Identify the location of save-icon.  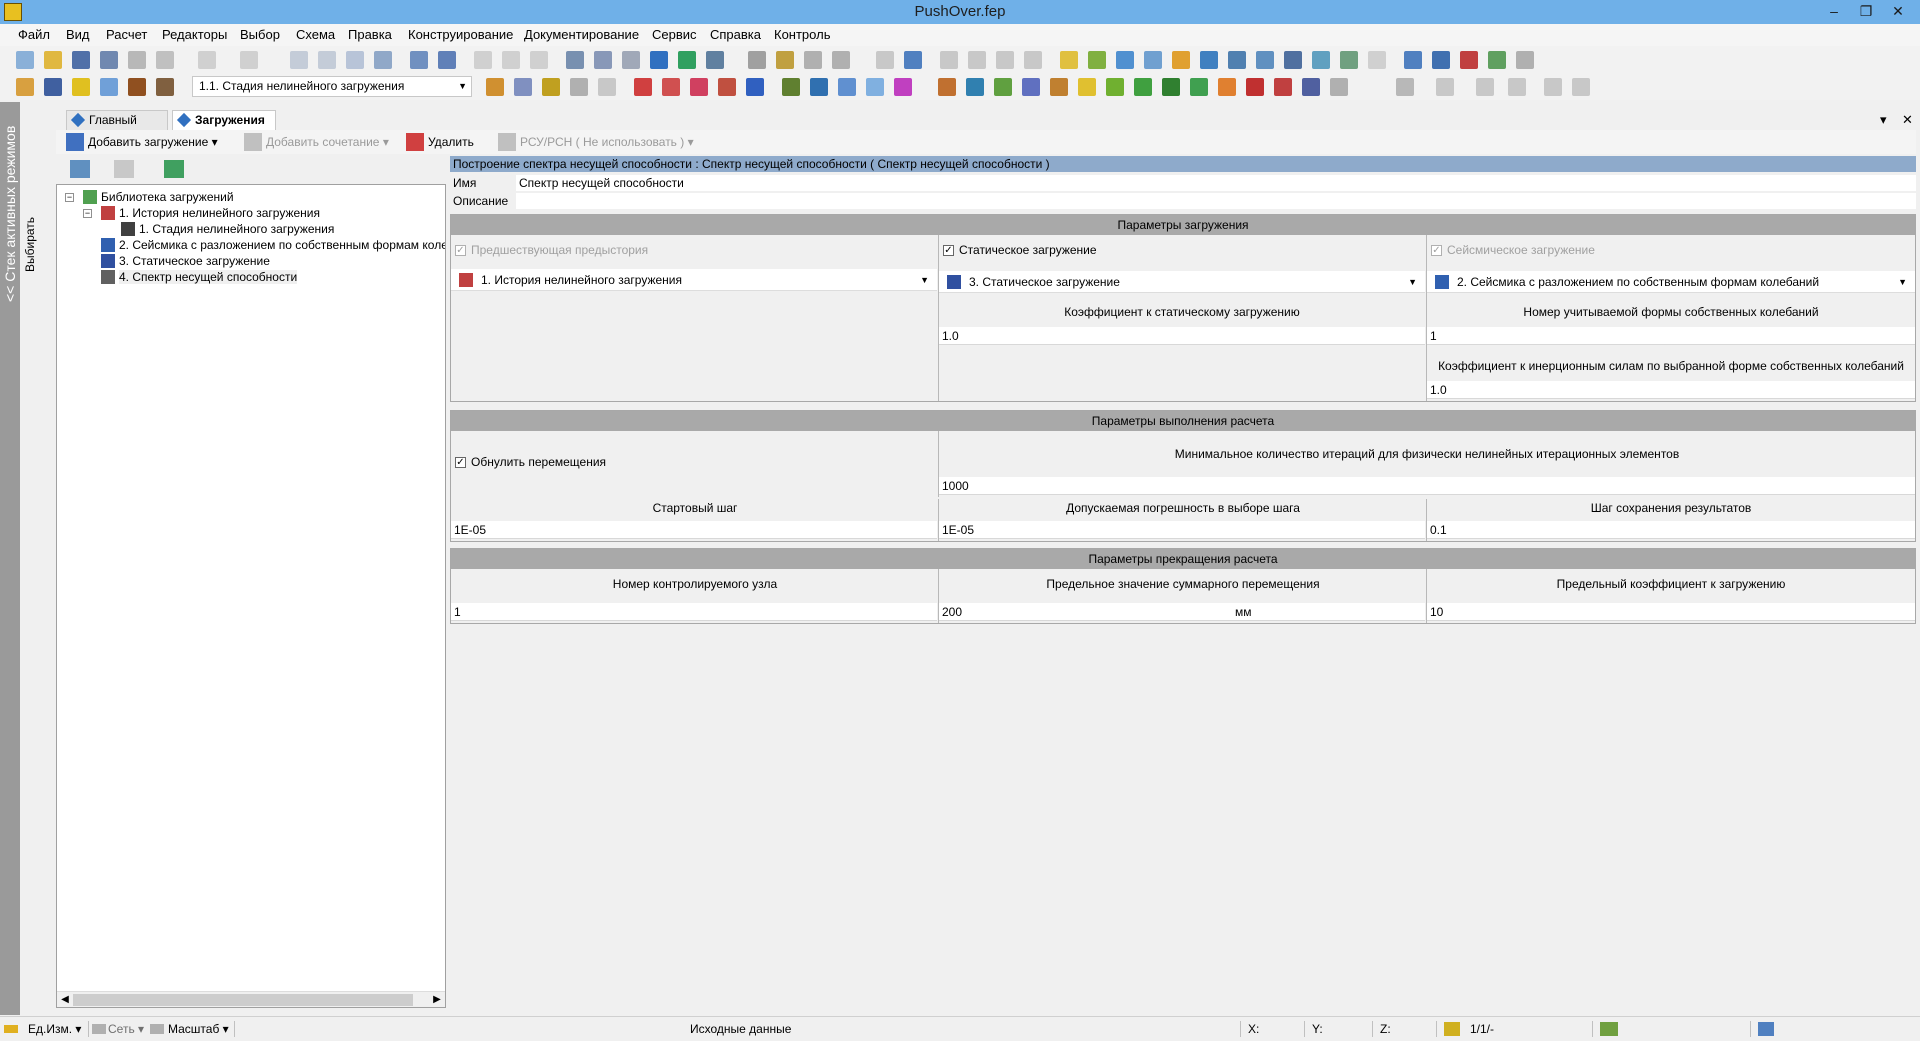
(81, 60).